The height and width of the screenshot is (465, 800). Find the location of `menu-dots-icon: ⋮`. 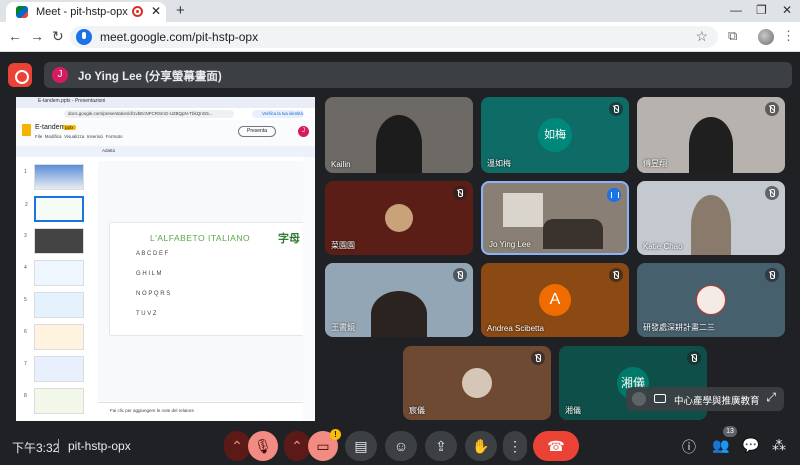

menu-dots-icon: ⋮ is located at coordinates (788, 36).